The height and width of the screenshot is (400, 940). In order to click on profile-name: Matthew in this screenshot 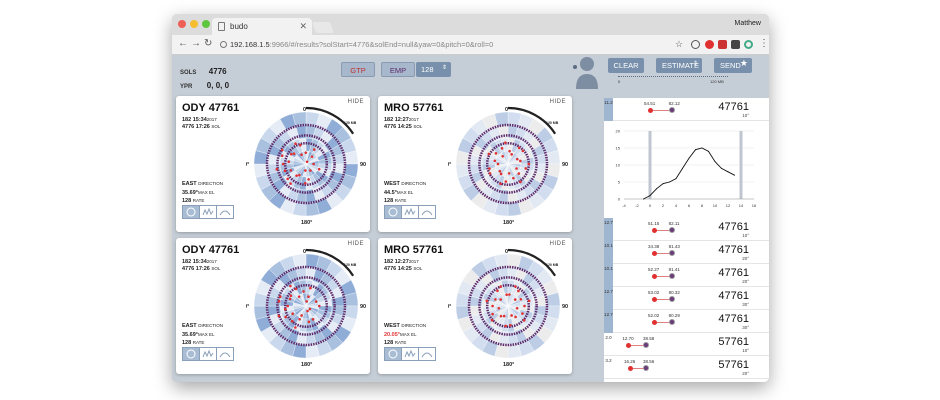, I will do `click(748, 23)`.